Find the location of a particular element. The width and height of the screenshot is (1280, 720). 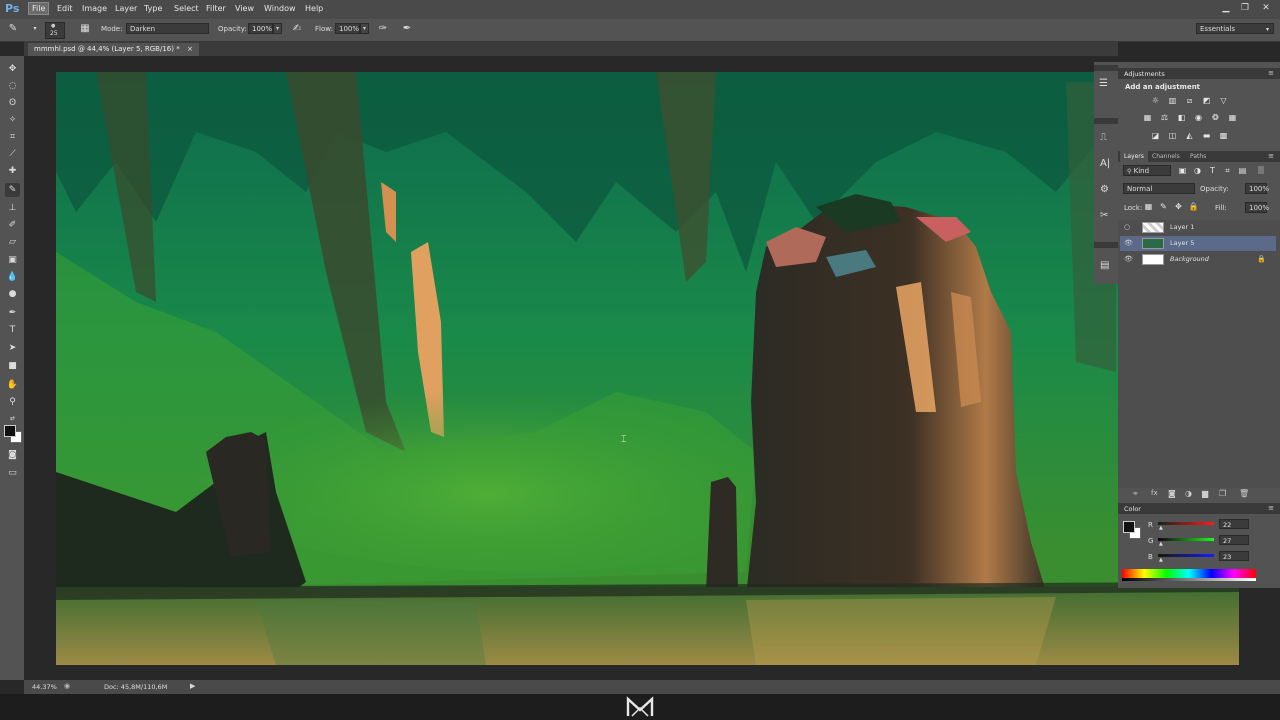

lasso-tool-icon: ʘ is located at coordinates (12, 103).